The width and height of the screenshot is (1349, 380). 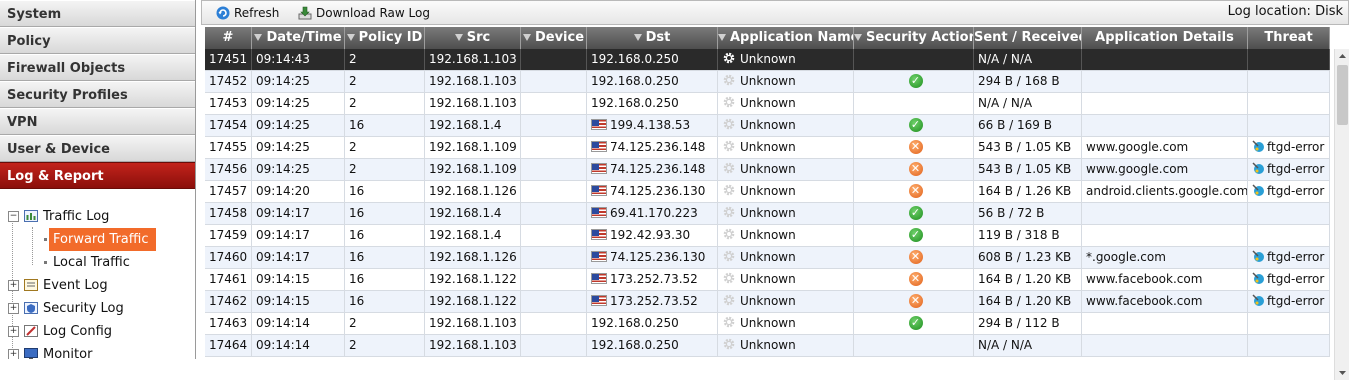 What do you see at coordinates (385, 38) in the screenshot?
I see `header-col-policy-id: Policy ID` at bounding box center [385, 38].